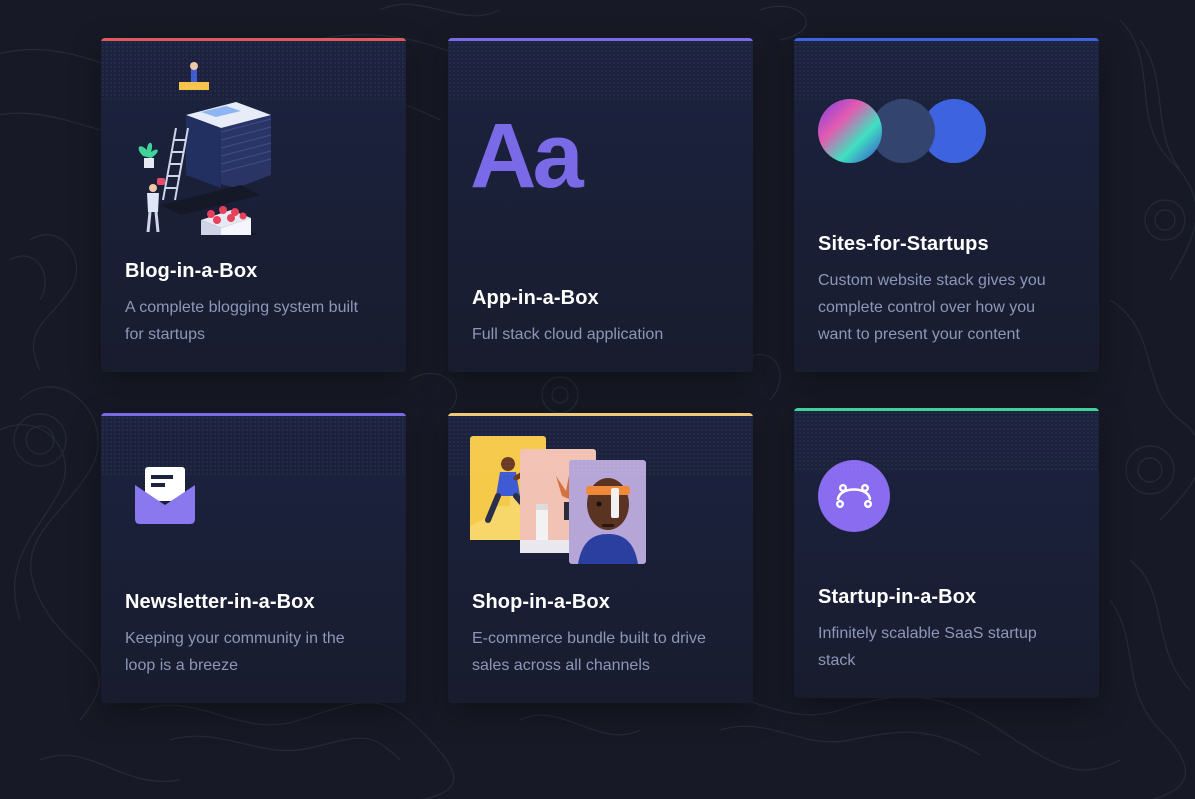 The width and height of the screenshot is (1195, 799). I want to click on card-title: Shop-in-a-Box, so click(541, 602).